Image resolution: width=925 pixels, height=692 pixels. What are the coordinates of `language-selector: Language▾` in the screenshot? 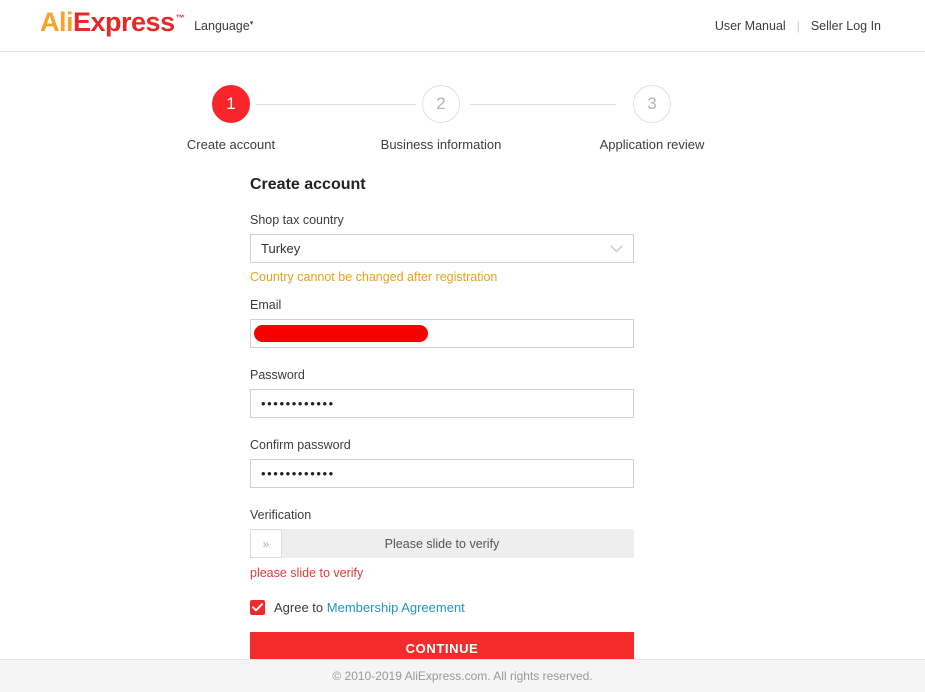 It's located at (223, 26).